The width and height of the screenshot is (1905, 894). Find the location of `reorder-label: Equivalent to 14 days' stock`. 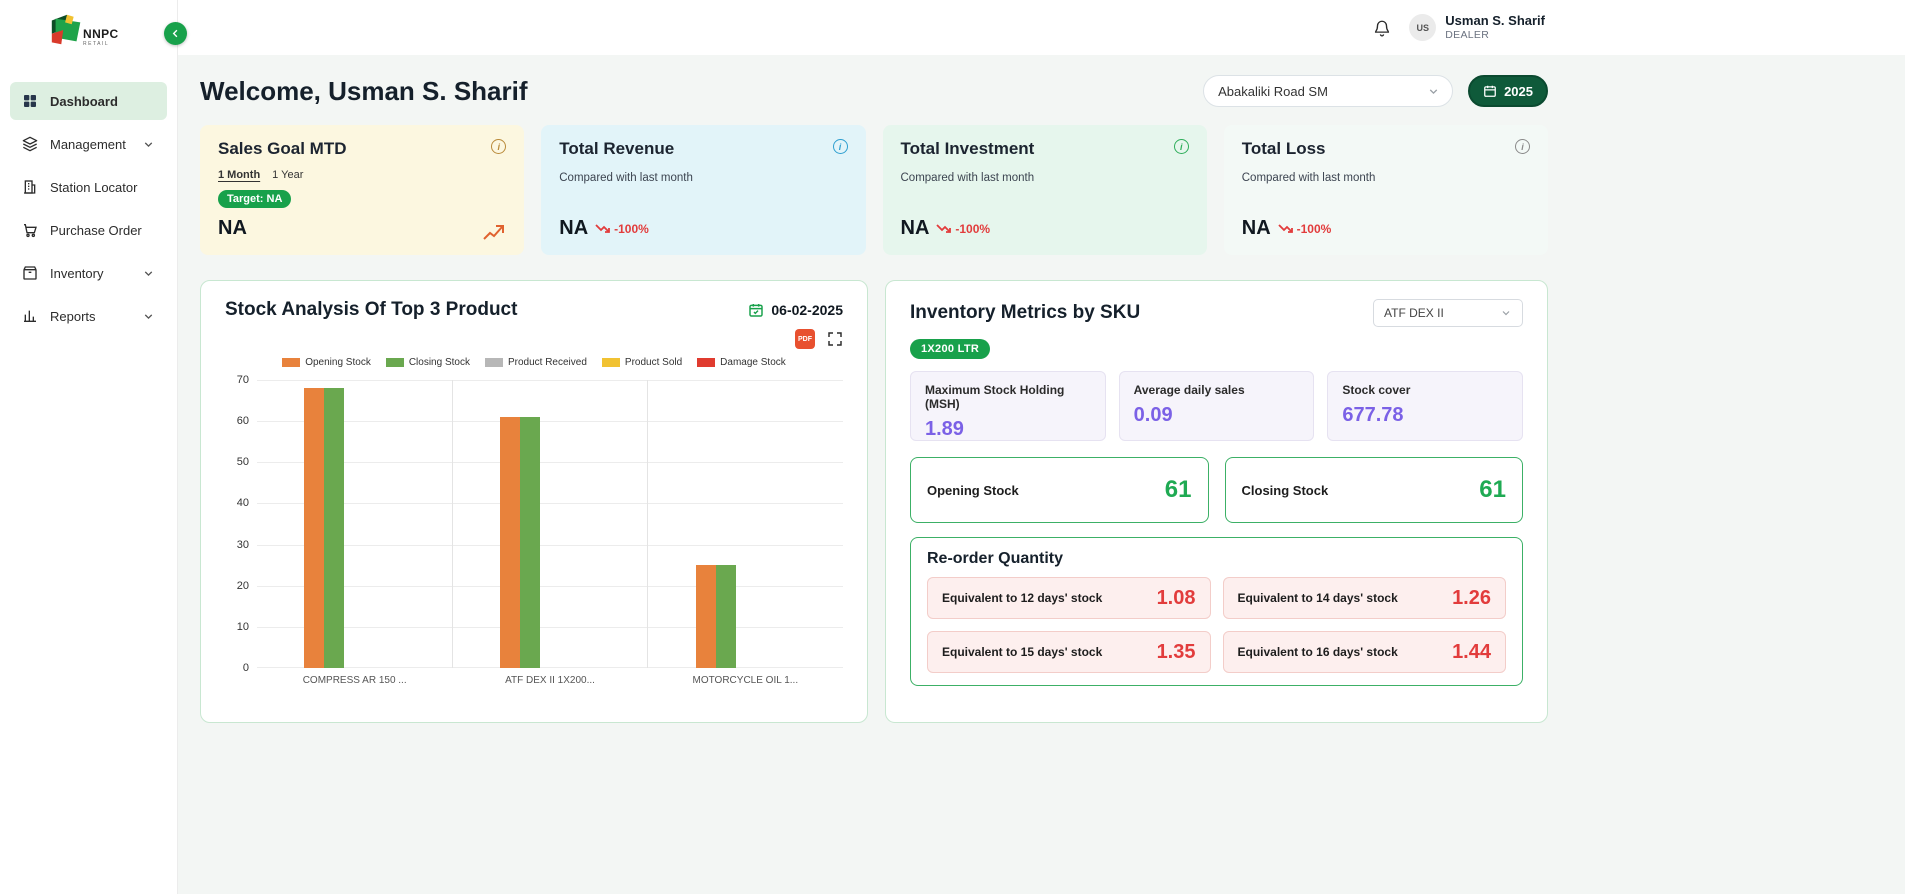

reorder-label: Equivalent to 14 days' stock is located at coordinates (1317, 598).